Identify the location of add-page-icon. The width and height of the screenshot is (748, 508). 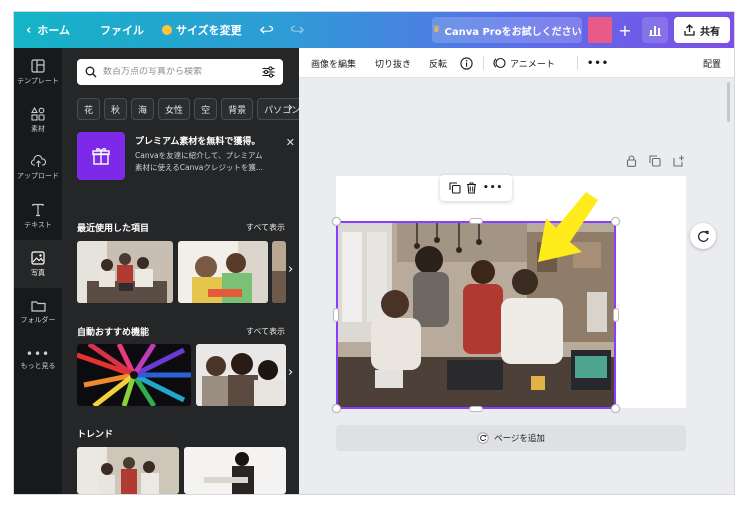
(679, 161).